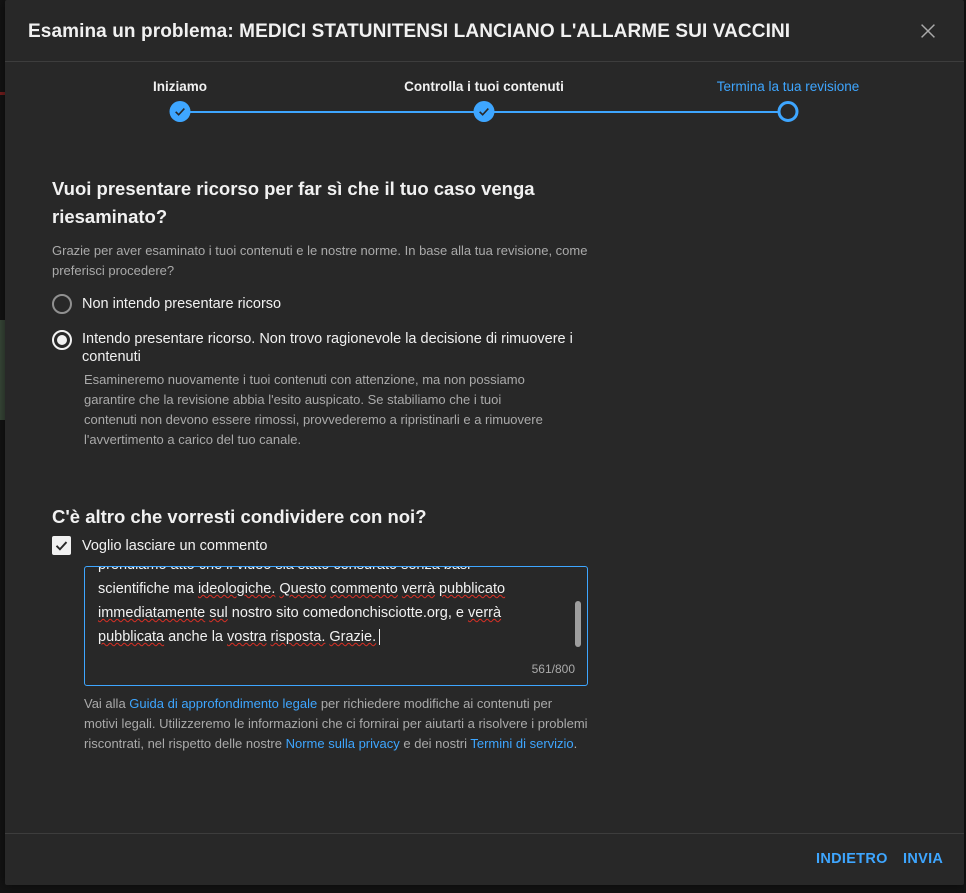 The height and width of the screenshot is (893, 966). I want to click on spellcheck-word: pubblicata, so click(131, 637).